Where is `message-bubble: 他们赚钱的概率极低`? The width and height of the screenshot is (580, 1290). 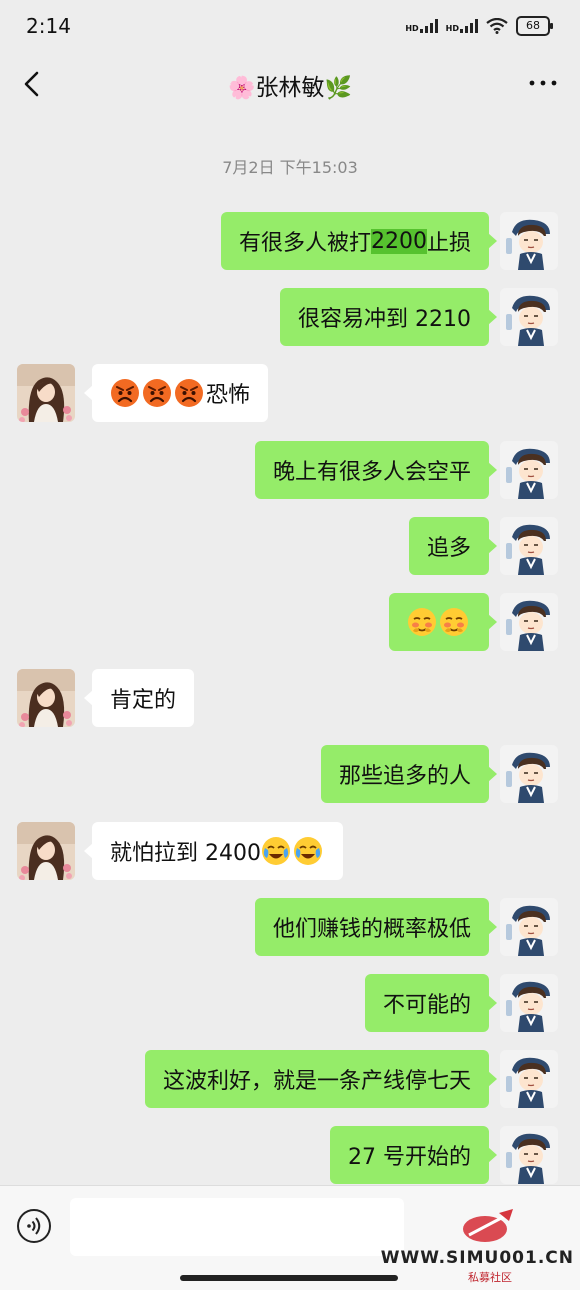
message-bubble: 他们赚钱的概率极低 is located at coordinates (376, 927).